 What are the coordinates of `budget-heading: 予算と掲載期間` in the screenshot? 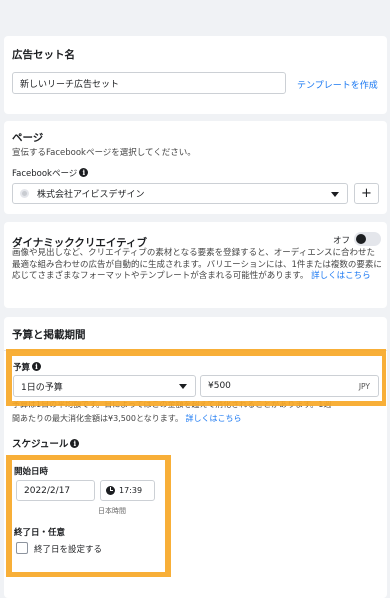 It's located at (49, 335).